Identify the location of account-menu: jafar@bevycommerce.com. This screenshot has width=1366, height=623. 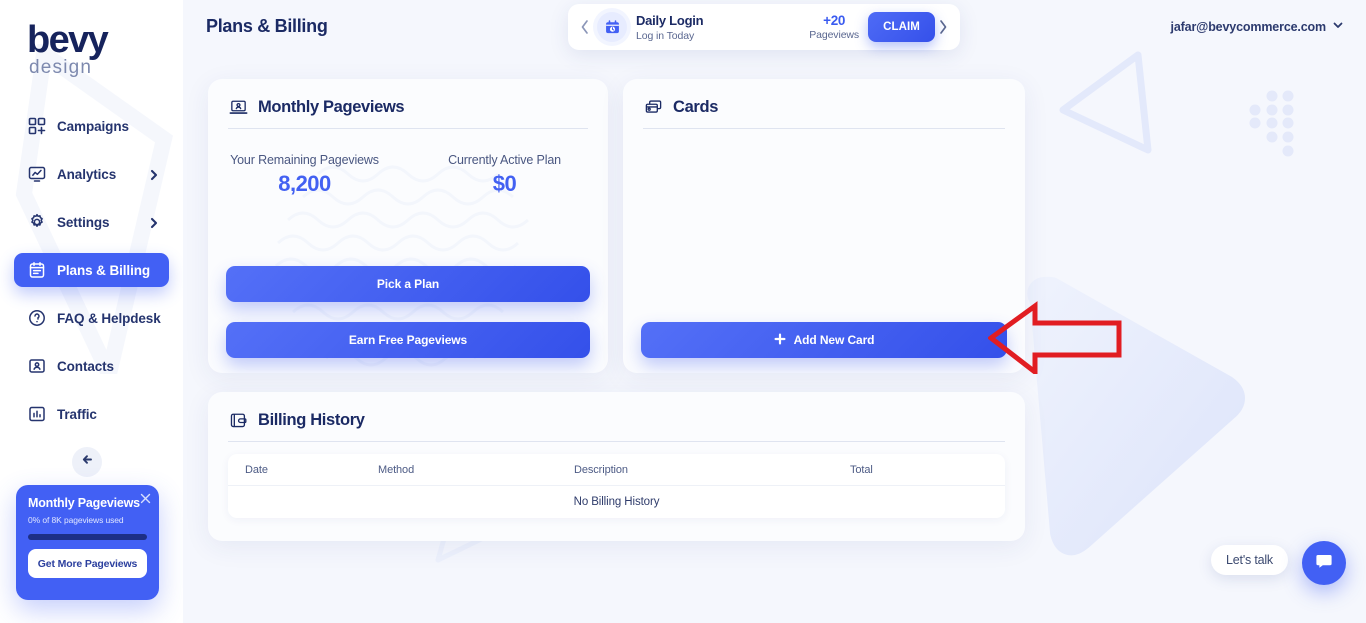
(1258, 26).